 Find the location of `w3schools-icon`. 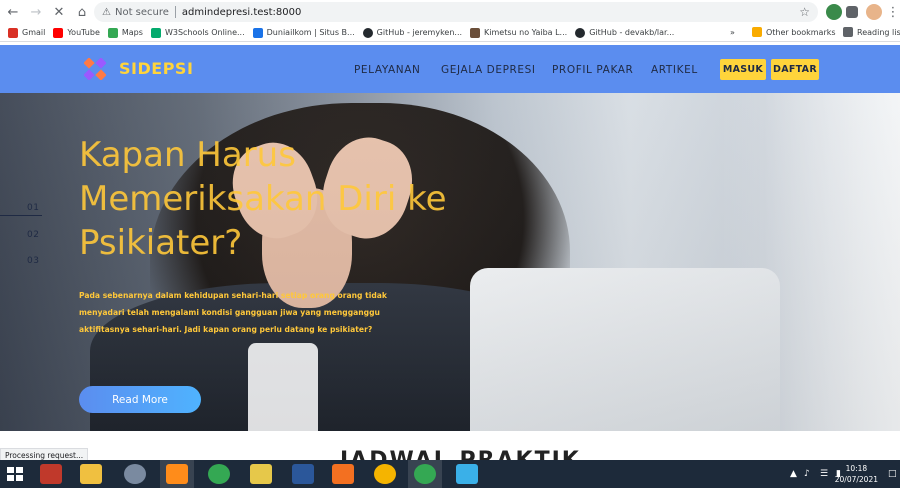

w3schools-icon is located at coordinates (155, 32).